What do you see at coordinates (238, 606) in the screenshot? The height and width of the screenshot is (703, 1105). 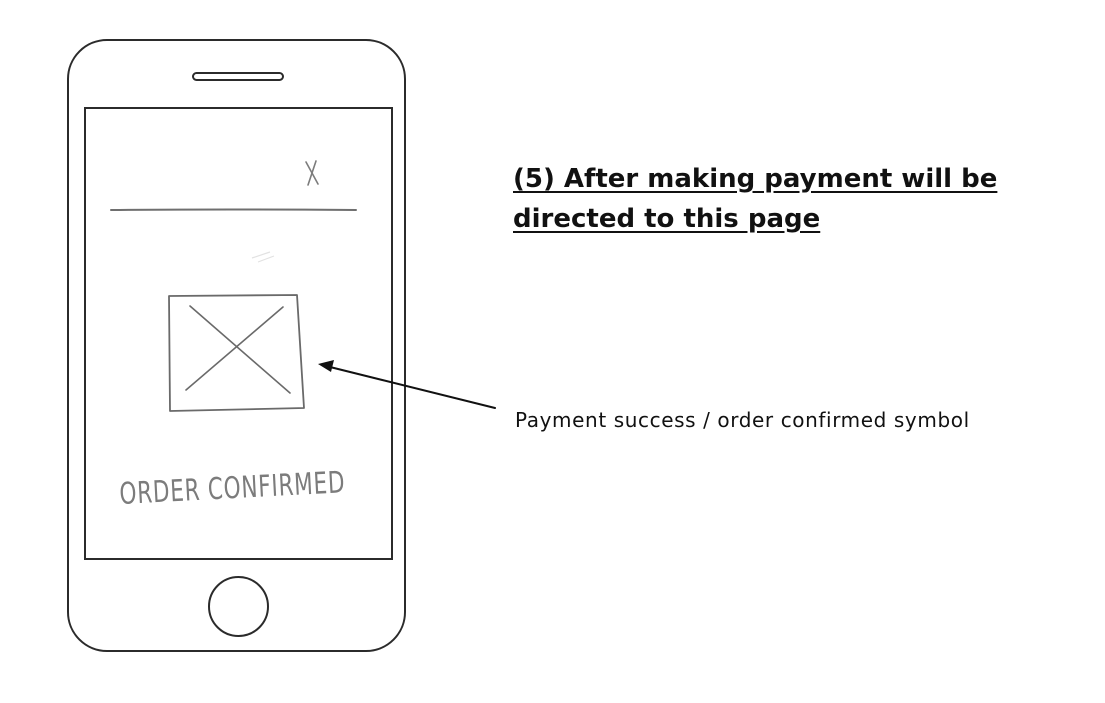 I see `home-button` at bounding box center [238, 606].